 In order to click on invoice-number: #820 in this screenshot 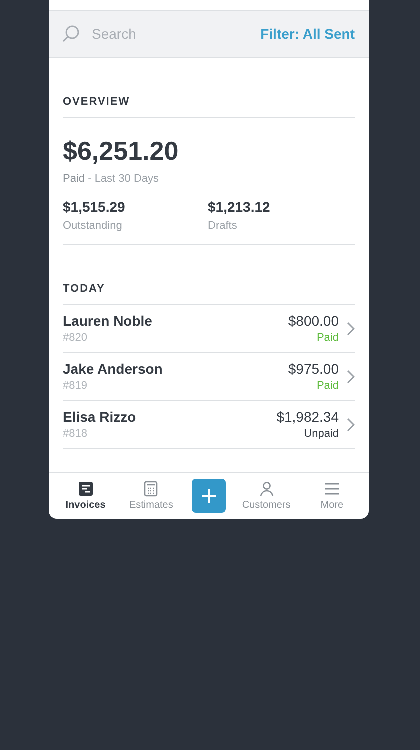, I will do `click(75, 338)`.